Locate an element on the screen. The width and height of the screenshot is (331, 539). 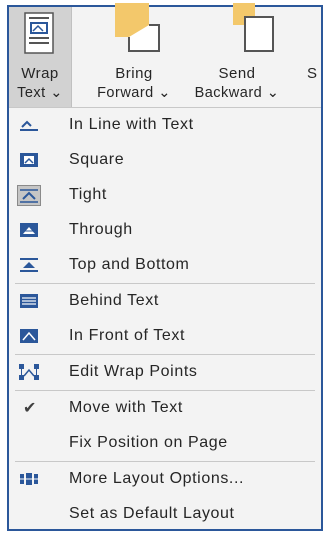
menu-item-label: Set as Default Layout is located at coordinates (152, 513).